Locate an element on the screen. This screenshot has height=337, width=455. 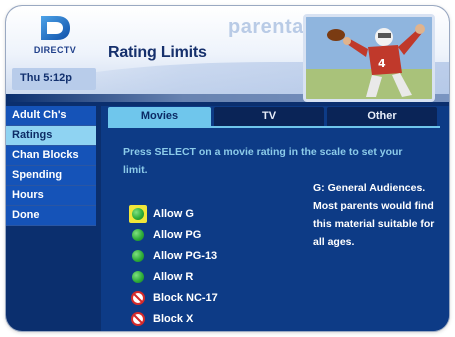
sidebar-item-chan-blocks: Chan Blocks is located at coordinates (51, 156).